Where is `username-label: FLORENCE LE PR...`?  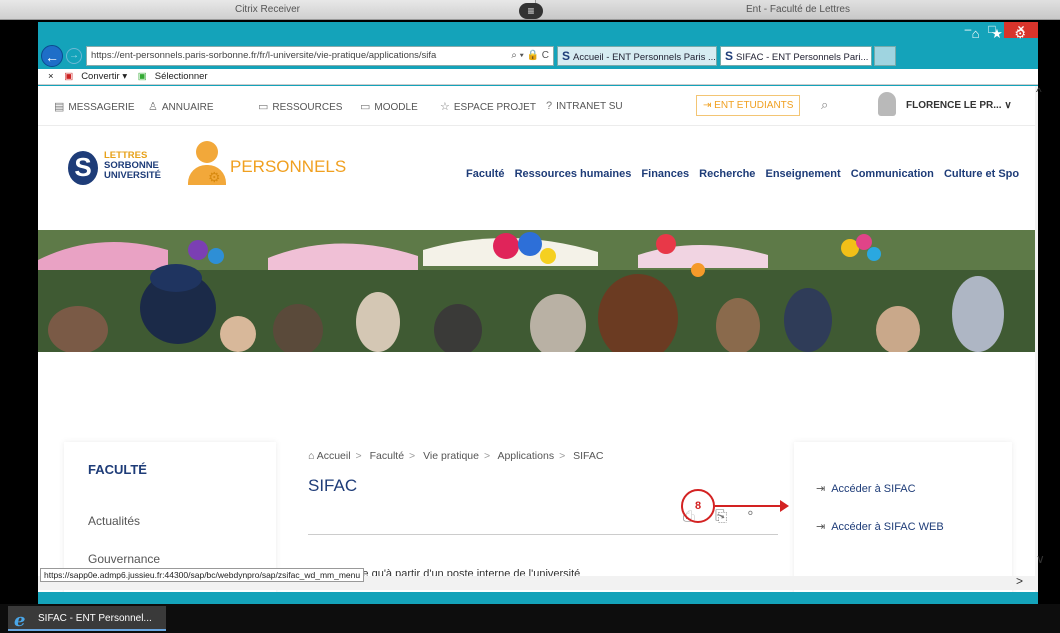
username-label: FLORENCE LE PR... is located at coordinates (954, 105).